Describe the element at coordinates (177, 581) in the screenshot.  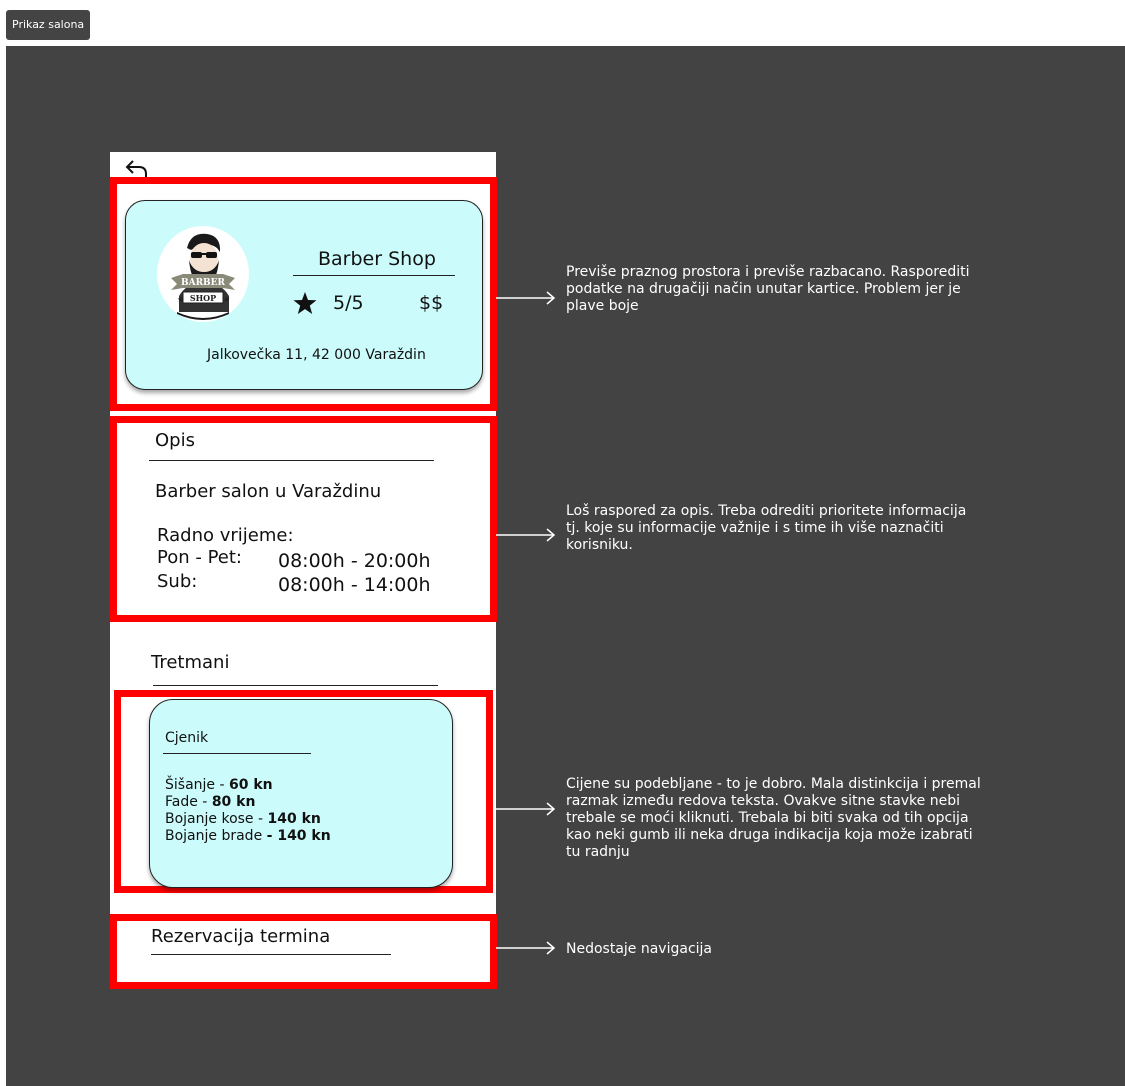
I see `hours-day-saturday: Sub:` at that location.